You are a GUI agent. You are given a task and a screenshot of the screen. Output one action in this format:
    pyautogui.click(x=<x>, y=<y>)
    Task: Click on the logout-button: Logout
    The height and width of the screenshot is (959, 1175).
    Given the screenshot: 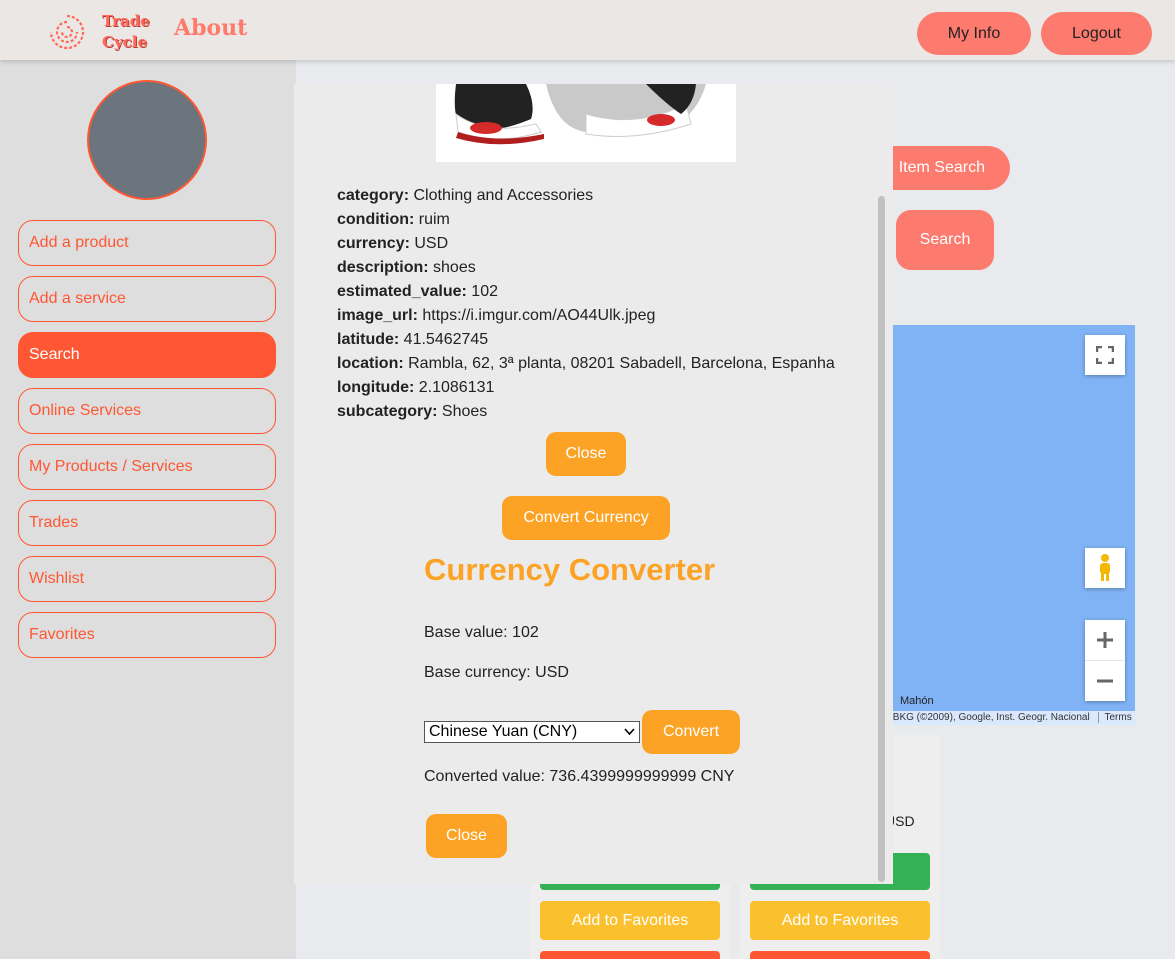 What is the action you would take?
    pyautogui.click(x=1096, y=33)
    